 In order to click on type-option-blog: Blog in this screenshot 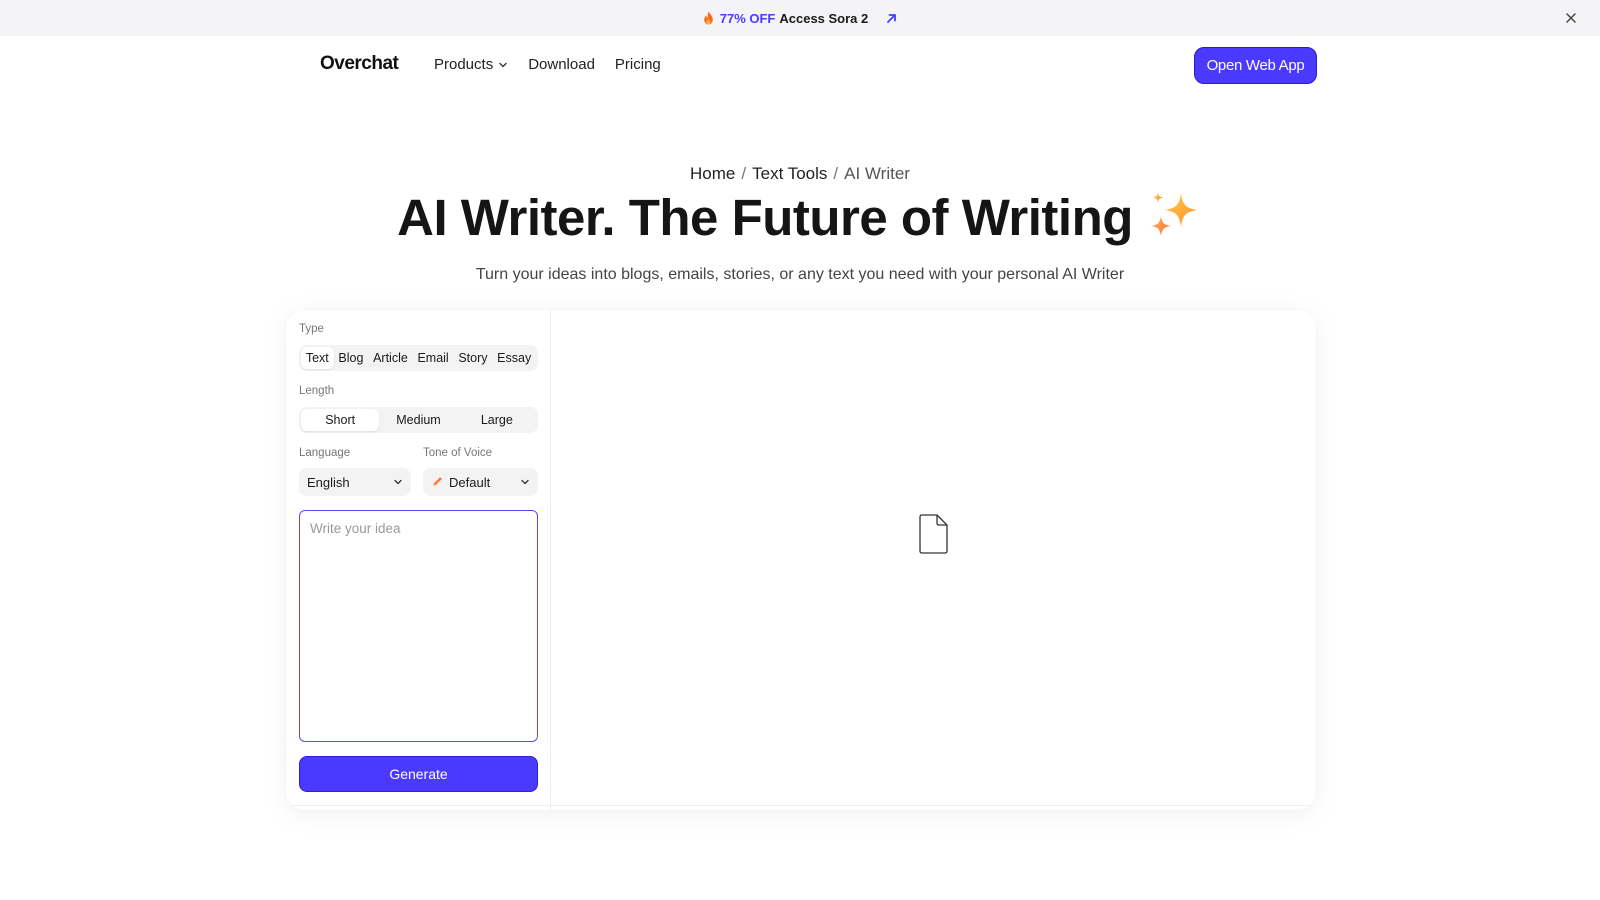, I will do `click(351, 358)`.